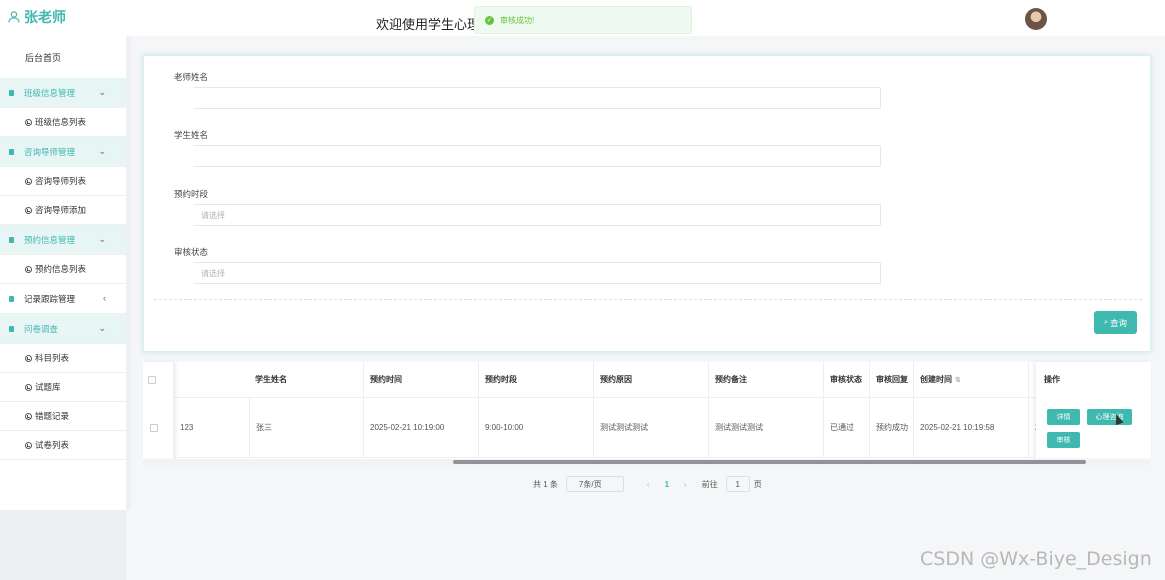 This screenshot has height=580, width=1165. Describe the element at coordinates (537, 215) in the screenshot. I see `period-select: 请选择` at that location.